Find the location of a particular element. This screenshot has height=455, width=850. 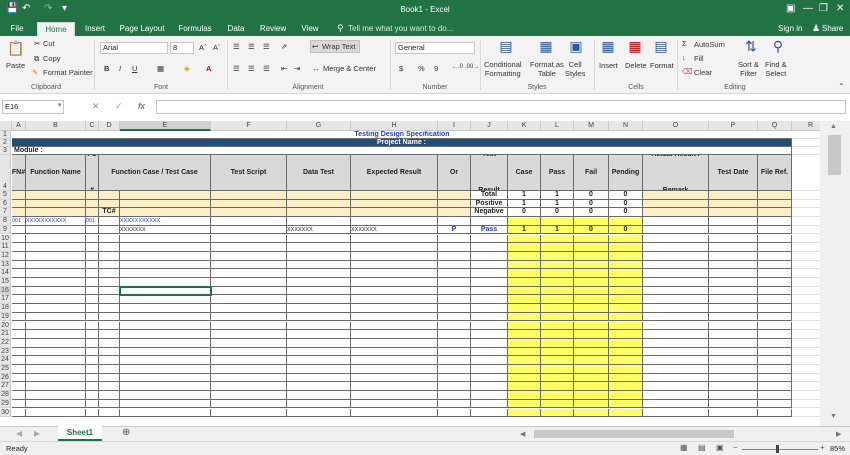

header-pass: Pass is located at coordinates (557, 173).